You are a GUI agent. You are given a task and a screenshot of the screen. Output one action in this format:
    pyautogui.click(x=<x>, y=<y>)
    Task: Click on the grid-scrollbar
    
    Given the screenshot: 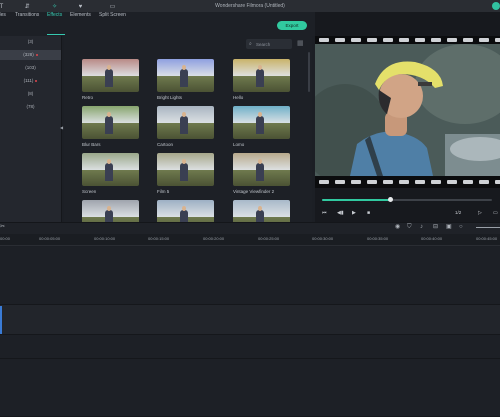 What is the action you would take?
    pyautogui.click(x=309, y=72)
    